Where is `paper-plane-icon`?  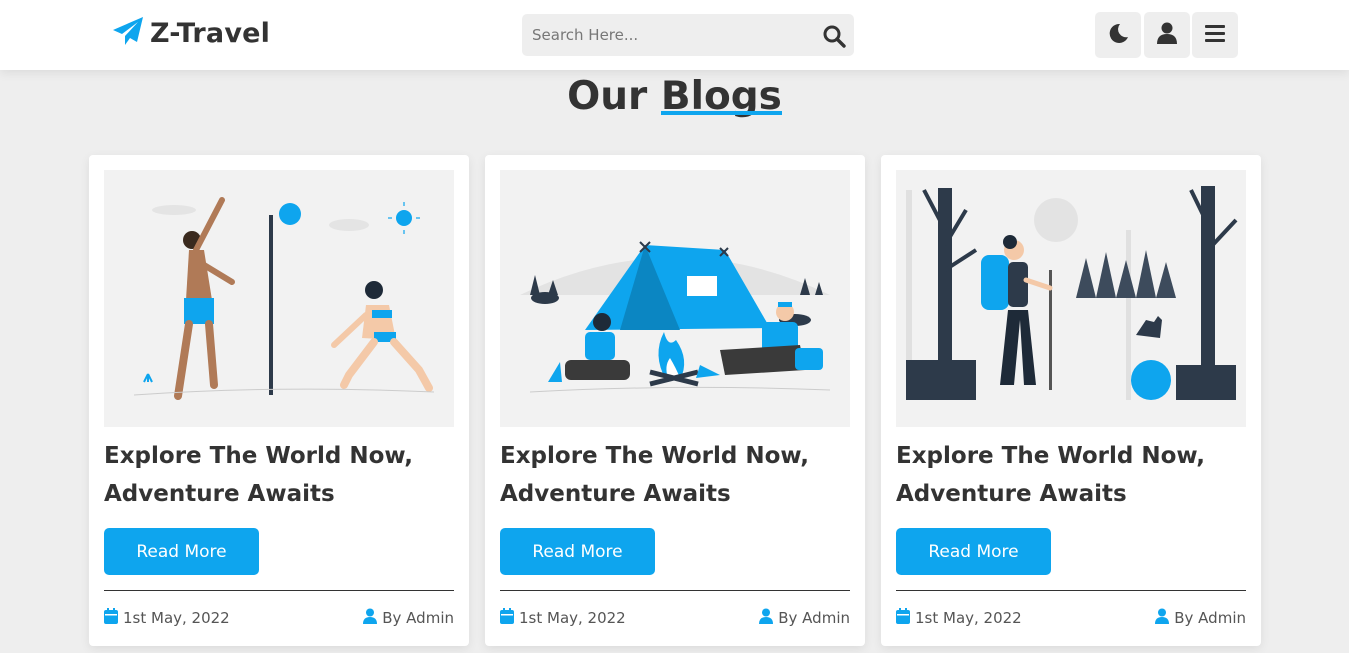
paper-plane-icon is located at coordinates (128, 33).